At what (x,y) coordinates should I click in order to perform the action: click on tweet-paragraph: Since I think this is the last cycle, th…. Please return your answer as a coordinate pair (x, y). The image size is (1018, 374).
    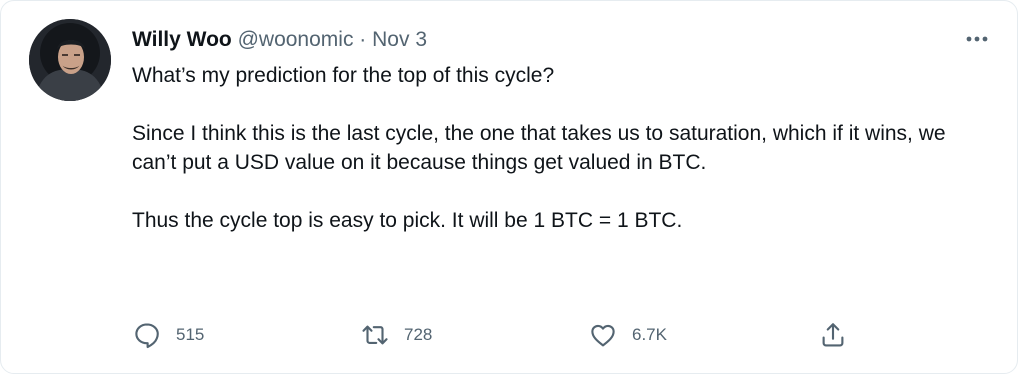
    Looking at the image, I should click on (539, 148).